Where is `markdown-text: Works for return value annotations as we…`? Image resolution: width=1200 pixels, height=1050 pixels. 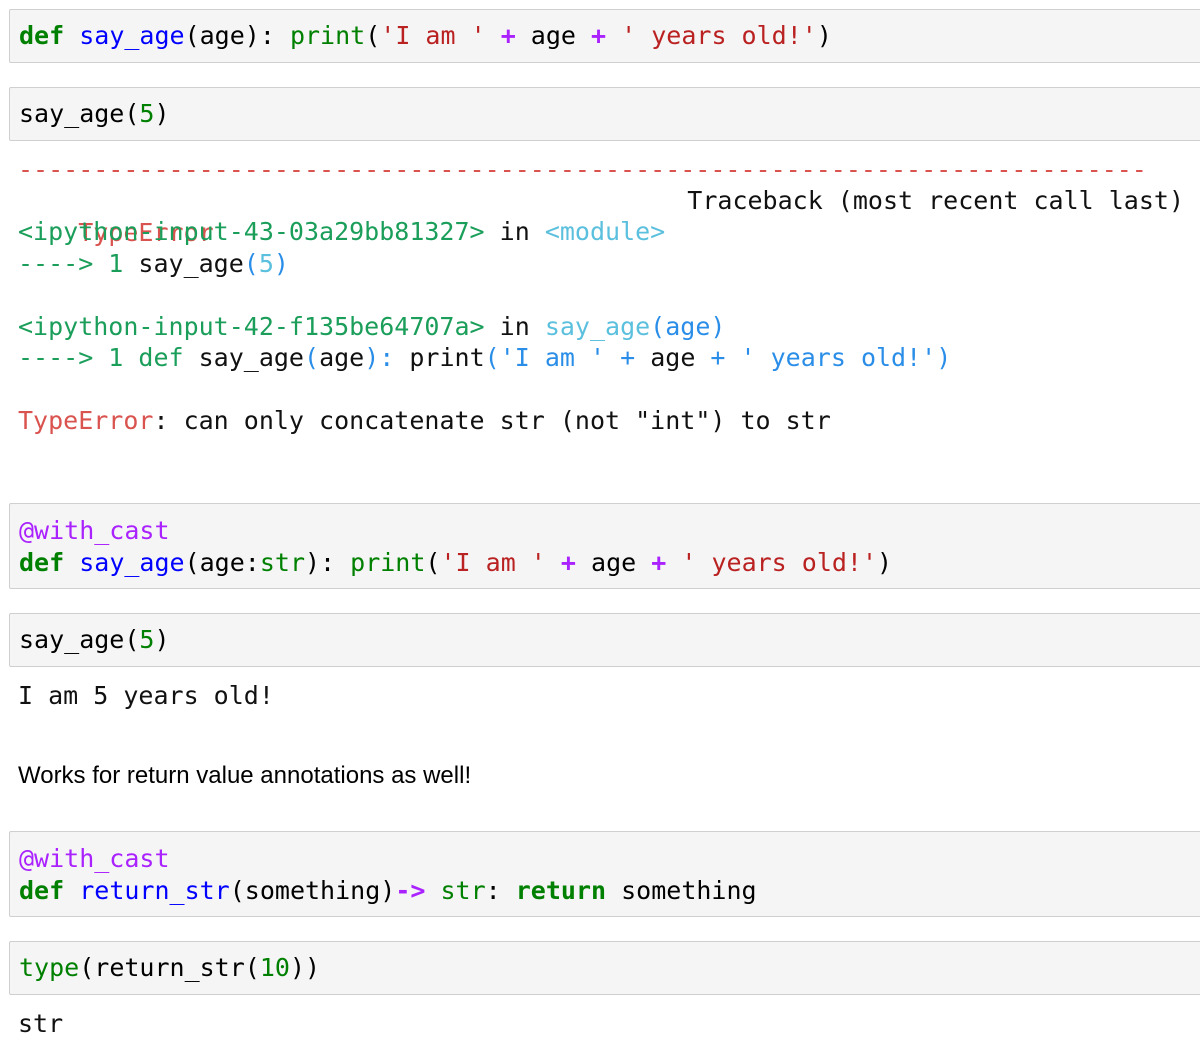 markdown-text: Works for return value annotations as we… is located at coordinates (245, 775).